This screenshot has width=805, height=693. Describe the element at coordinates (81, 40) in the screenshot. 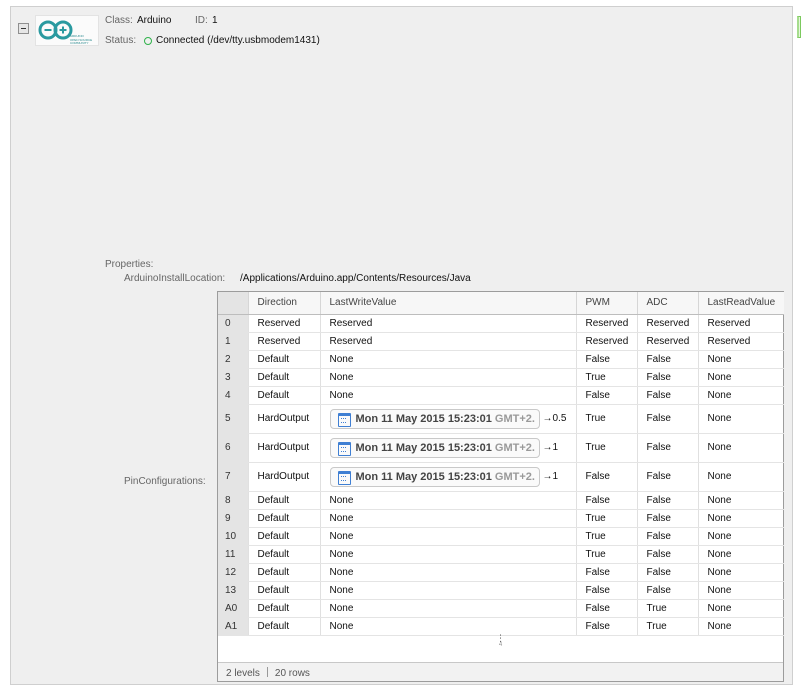

I see `logo-caption: ARDUINO OPEN SOURCE COMMUNITY` at that location.